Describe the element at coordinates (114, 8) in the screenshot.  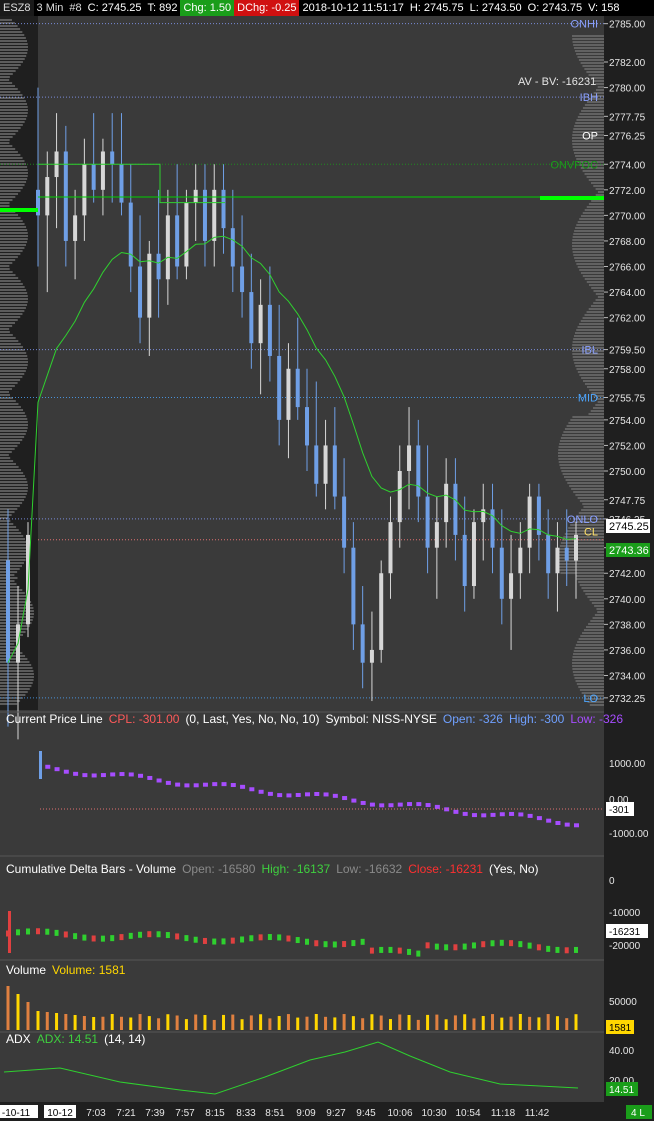
I see `close-price: C: 2745.25` at that location.